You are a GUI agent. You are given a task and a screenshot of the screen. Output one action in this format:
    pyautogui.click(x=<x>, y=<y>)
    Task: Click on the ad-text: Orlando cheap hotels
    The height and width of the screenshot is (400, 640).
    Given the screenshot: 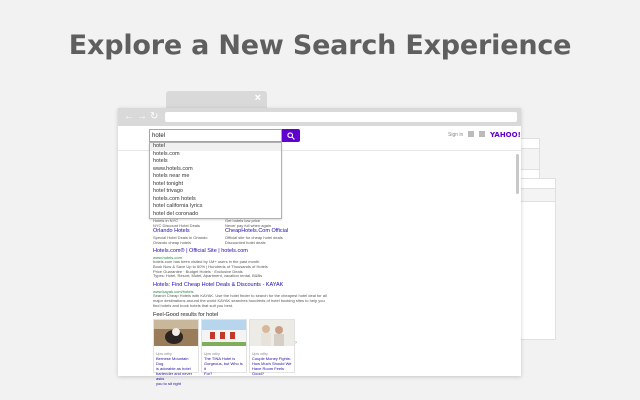 What is the action you would take?
    pyautogui.click(x=172, y=242)
    